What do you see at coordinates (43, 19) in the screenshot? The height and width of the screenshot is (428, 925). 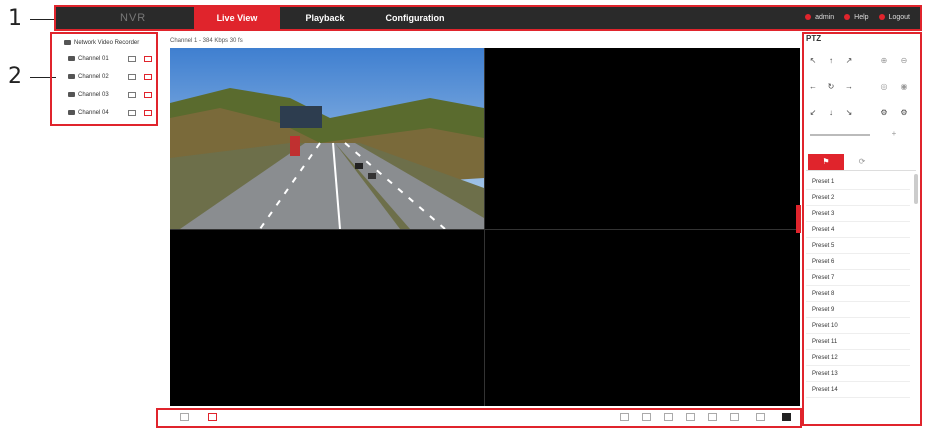 I see `callout-1-line` at bounding box center [43, 19].